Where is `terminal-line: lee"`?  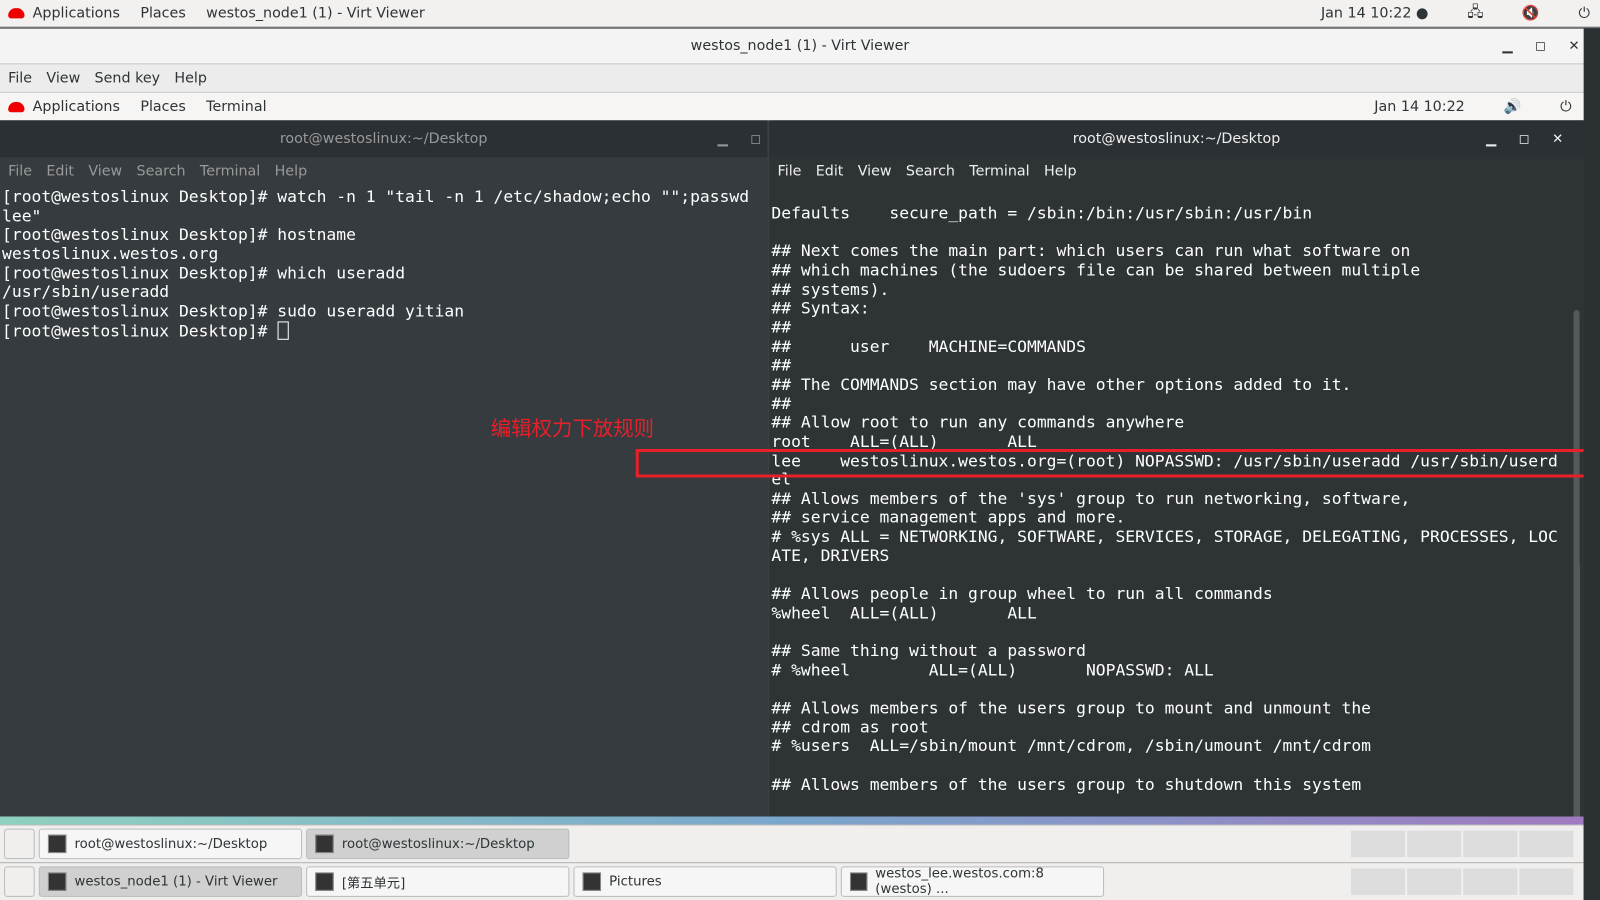 terminal-line: lee" is located at coordinates (22, 215).